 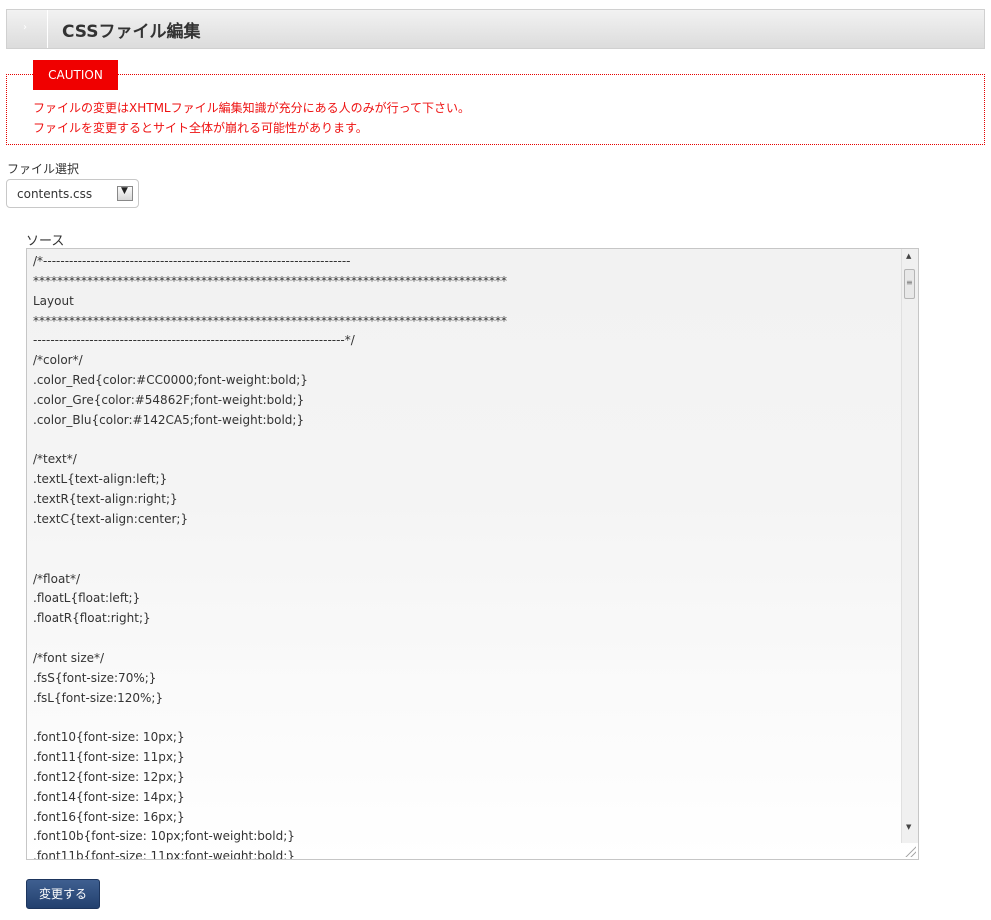 I want to click on chevron-right-icon: ›, so click(x=25, y=27).